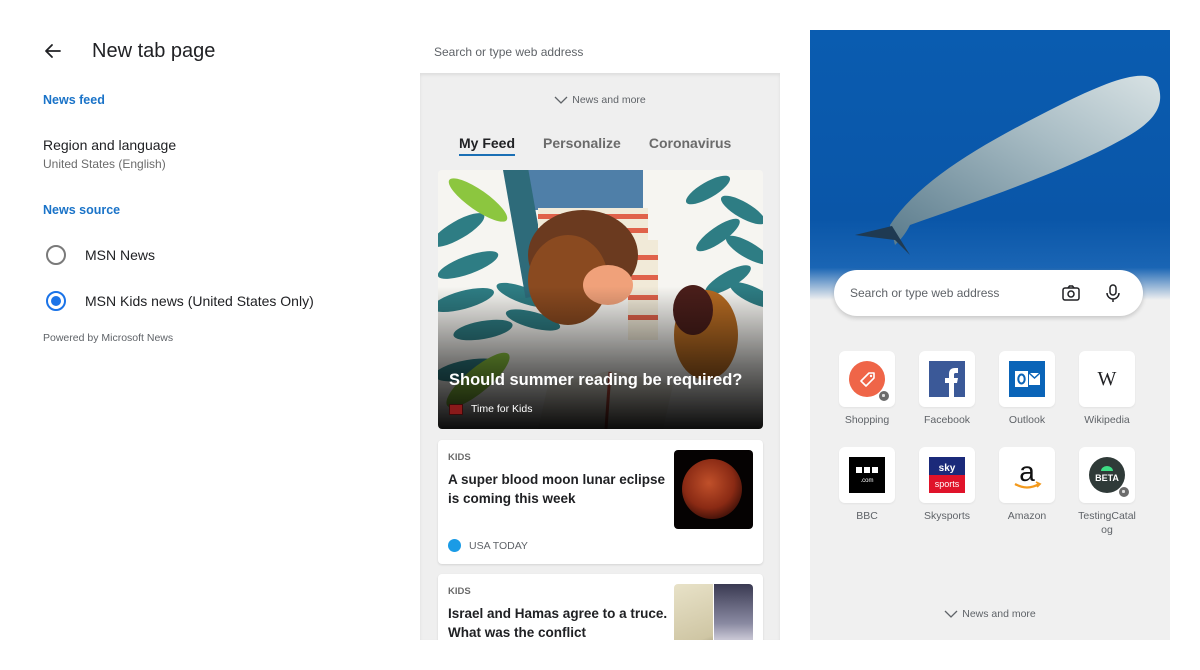 The height and width of the screenshot is (670, 1200). I want to click on news-source-header: News source, so click(82, 210).